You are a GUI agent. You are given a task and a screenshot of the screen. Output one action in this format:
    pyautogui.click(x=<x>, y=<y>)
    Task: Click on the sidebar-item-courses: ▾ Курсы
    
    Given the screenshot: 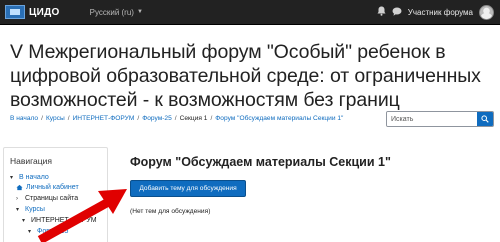 What is the action you would take?
    pyautogui.click(x=30, y=209)
    